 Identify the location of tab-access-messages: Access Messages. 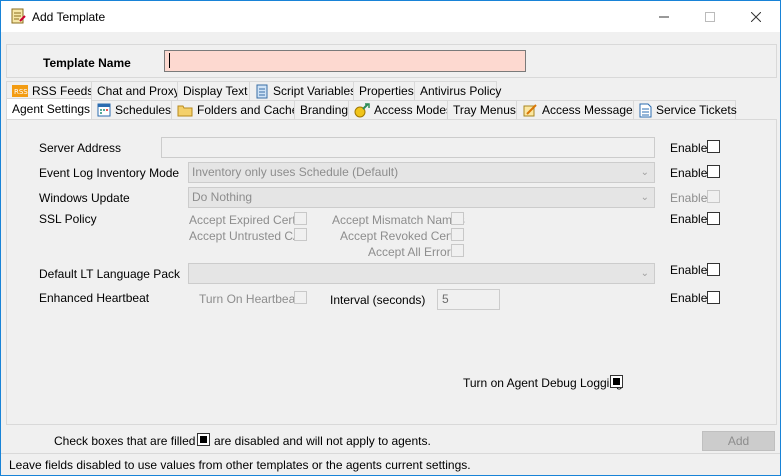
(577, 109).